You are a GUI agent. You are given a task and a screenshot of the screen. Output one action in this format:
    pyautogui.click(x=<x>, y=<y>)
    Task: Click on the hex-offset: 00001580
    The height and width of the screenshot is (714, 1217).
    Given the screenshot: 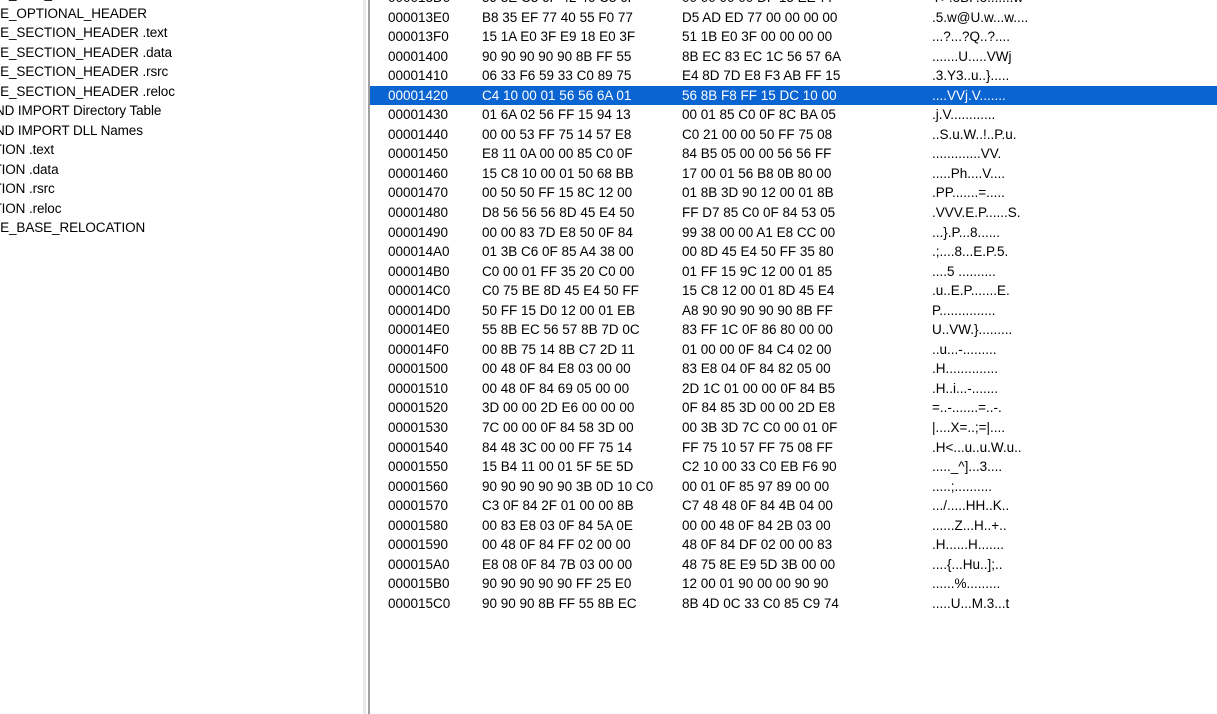 What is the action you would take?
    pyautogui.click(x=418, y=525)
    